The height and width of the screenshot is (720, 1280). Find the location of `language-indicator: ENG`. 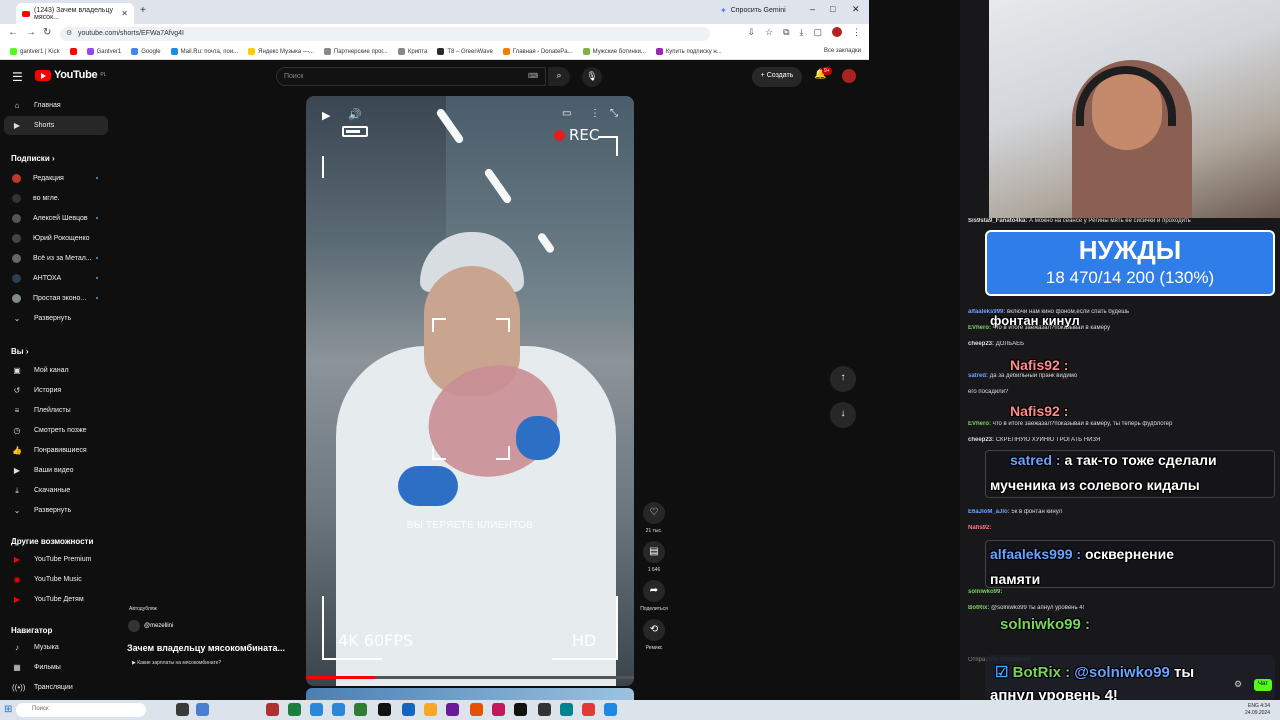

language-indicator: ENG is located at coordinates (1253, 706).